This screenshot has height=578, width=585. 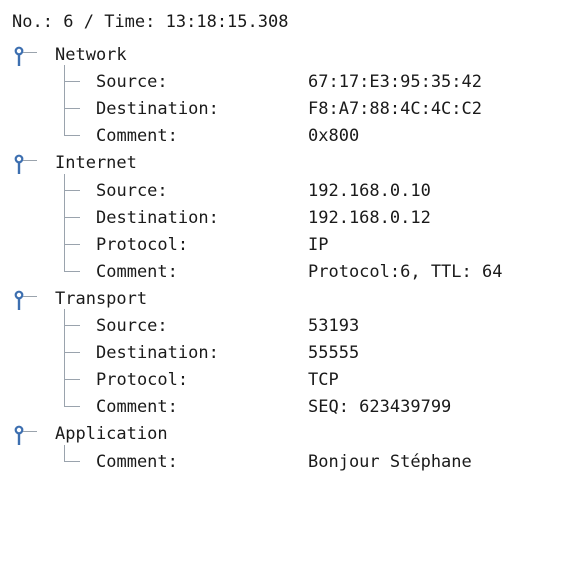 What do you see at coordinates (318, 244) in the screenshot?
I see `field-value: IP` at bounding box center [318, 244].